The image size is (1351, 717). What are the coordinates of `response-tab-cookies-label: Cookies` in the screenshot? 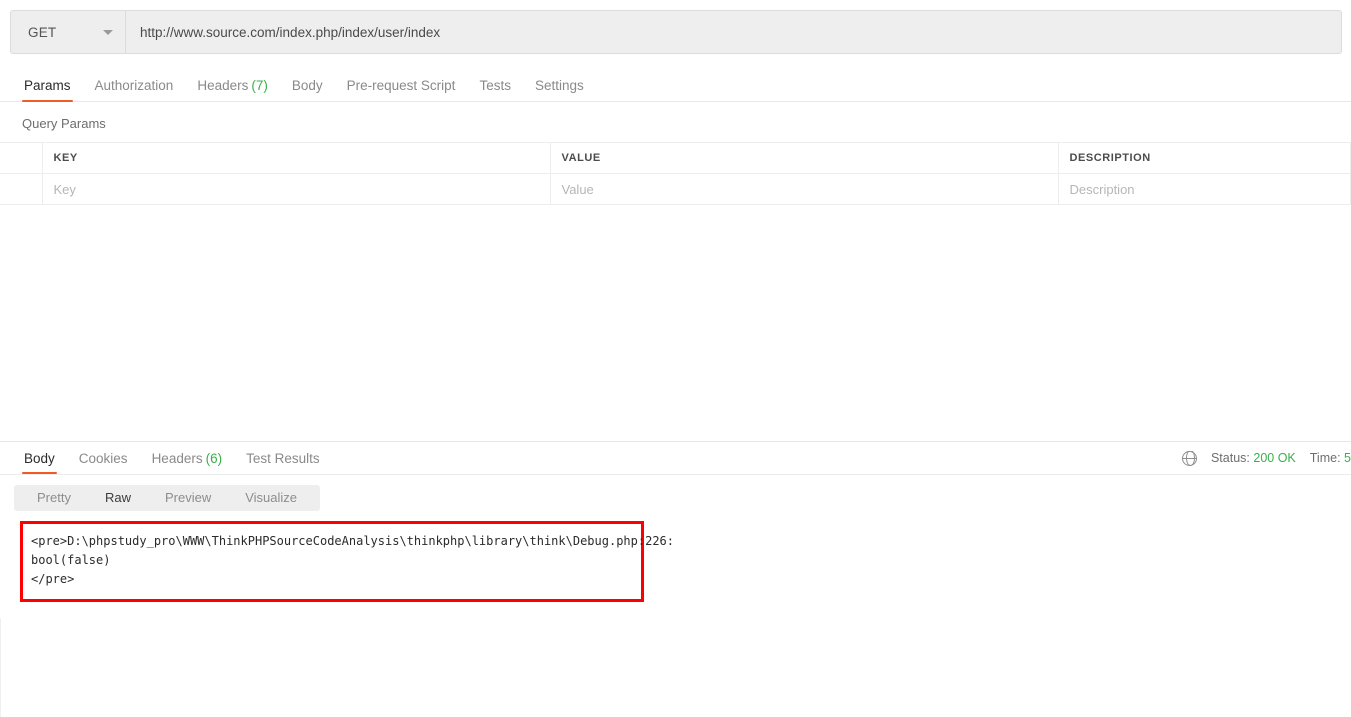 It's located at (103, 458).